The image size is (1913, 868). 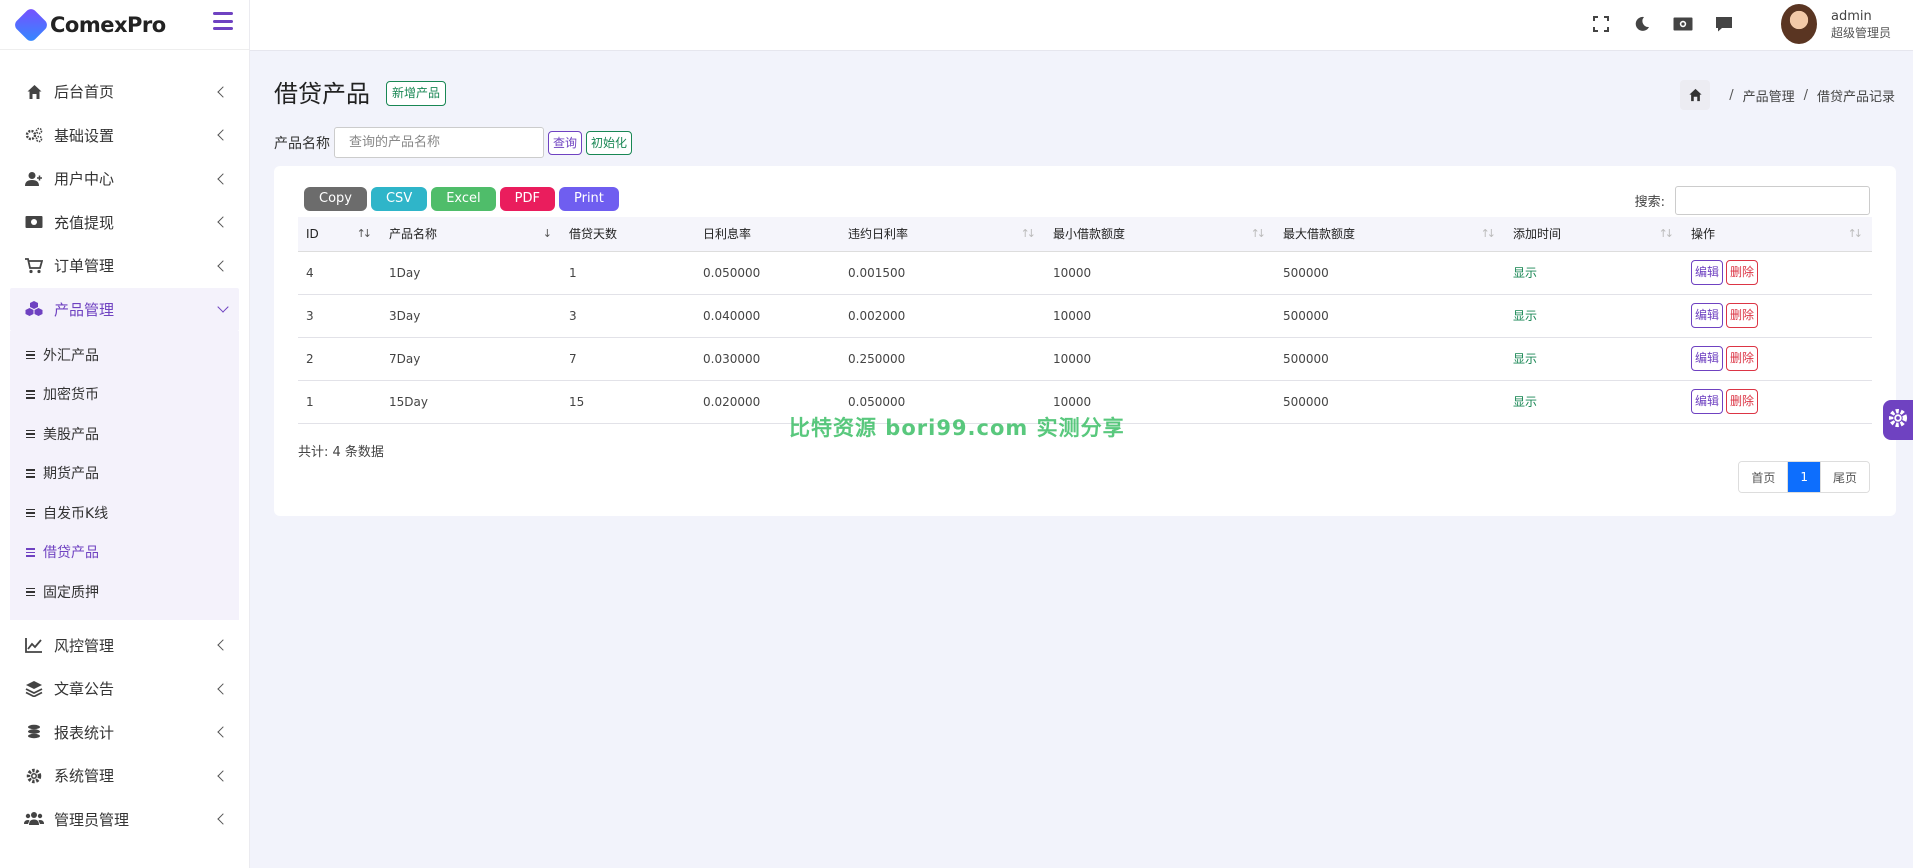 I want to click on last-page-button: 尾页, so click(x=1844, y=477).